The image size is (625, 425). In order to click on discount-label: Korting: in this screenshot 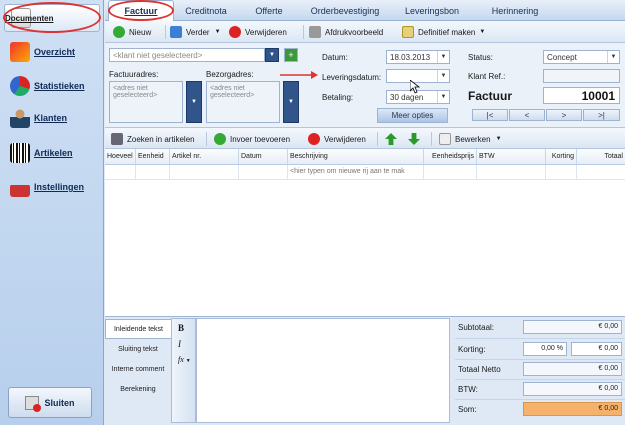, I will do `click(472, 349)`.